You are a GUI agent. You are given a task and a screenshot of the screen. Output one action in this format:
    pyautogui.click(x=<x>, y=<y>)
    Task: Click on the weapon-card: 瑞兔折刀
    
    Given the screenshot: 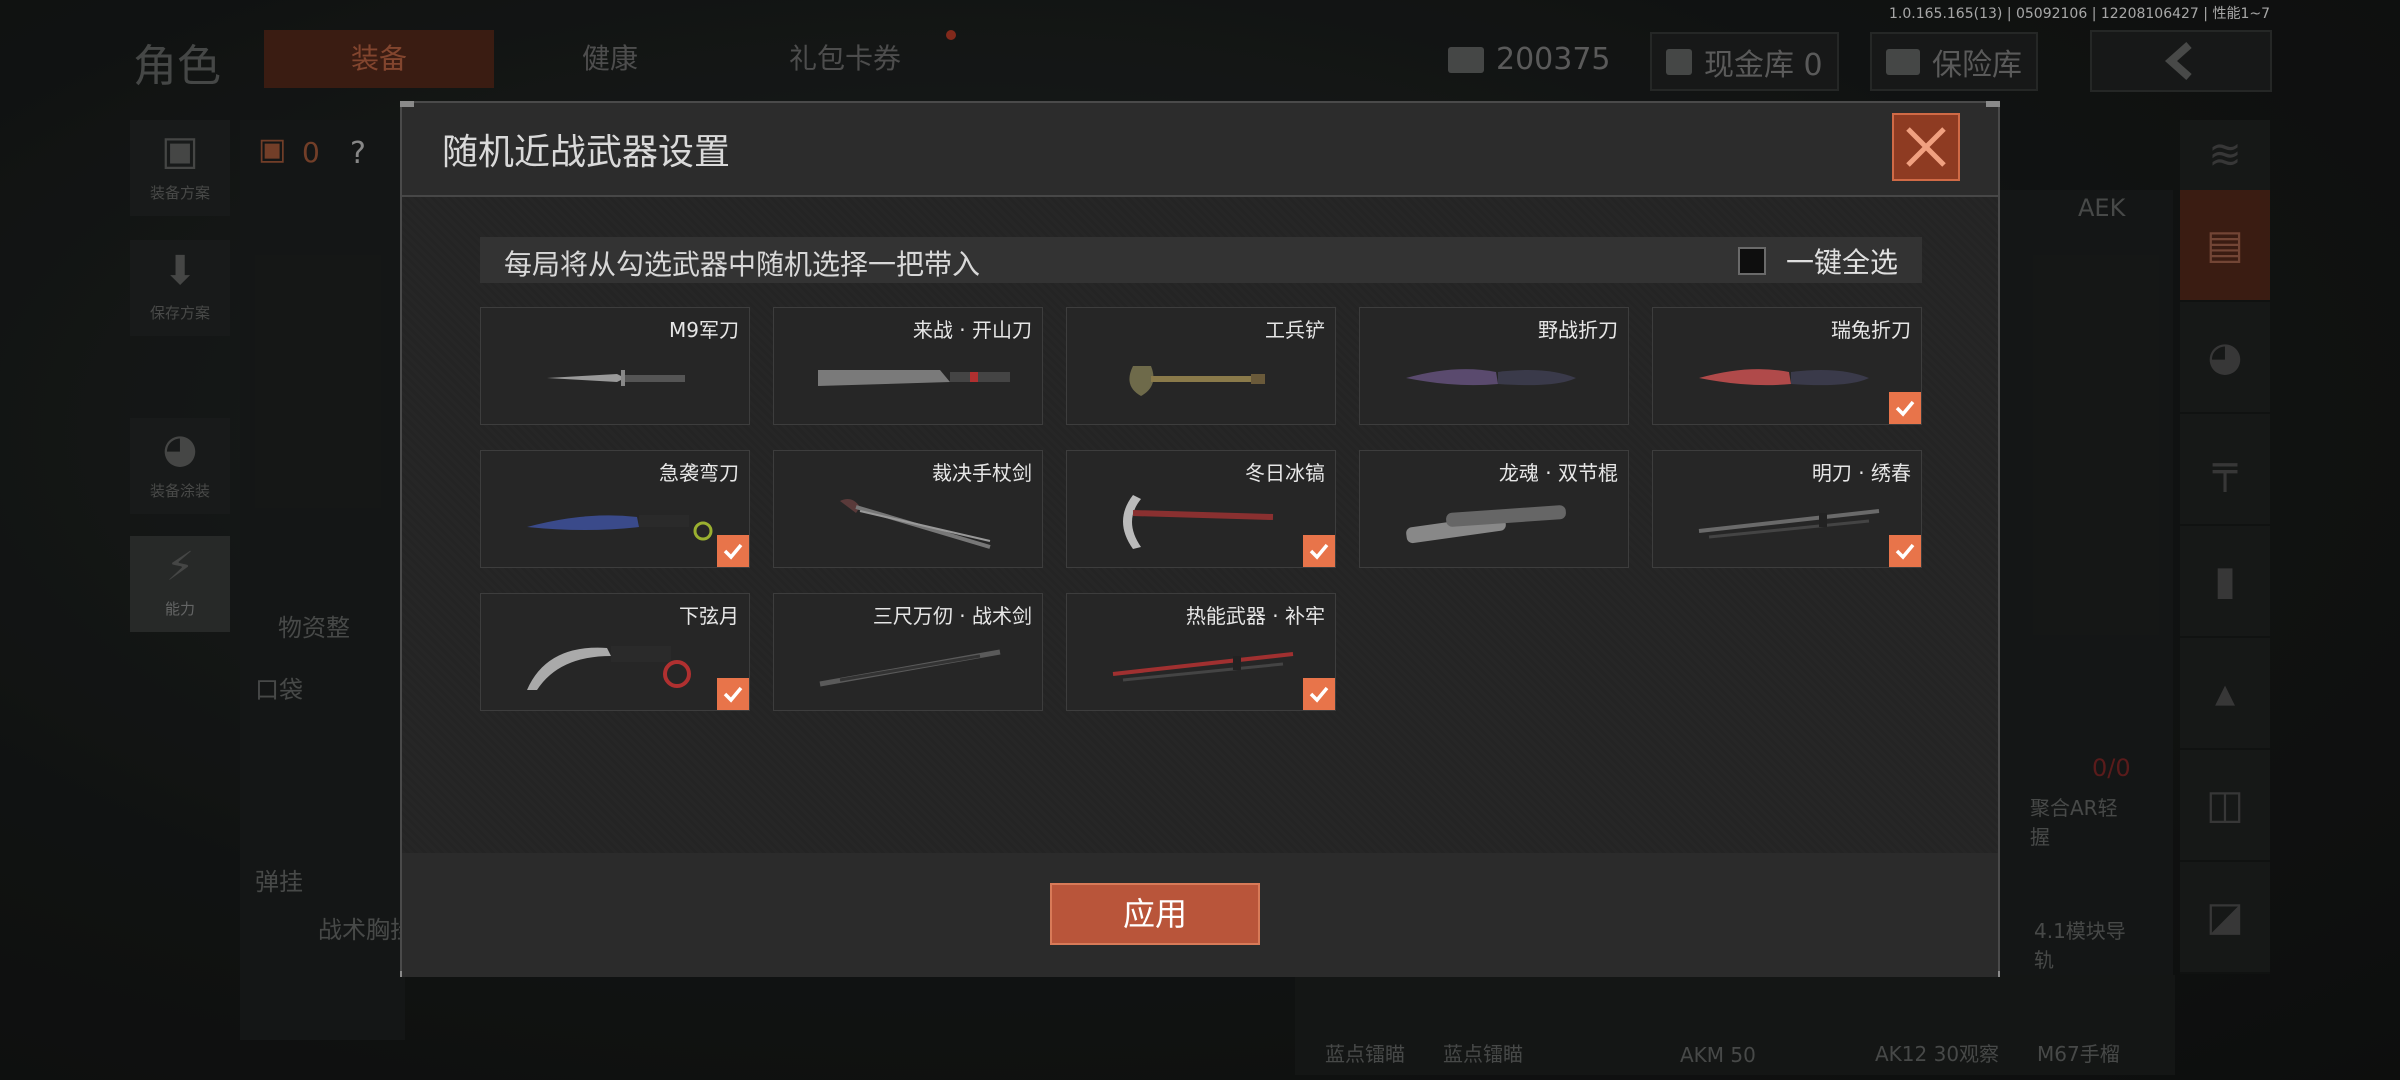 What is the action you would take?
    pyautogui.click(x=1787, y=366)
    